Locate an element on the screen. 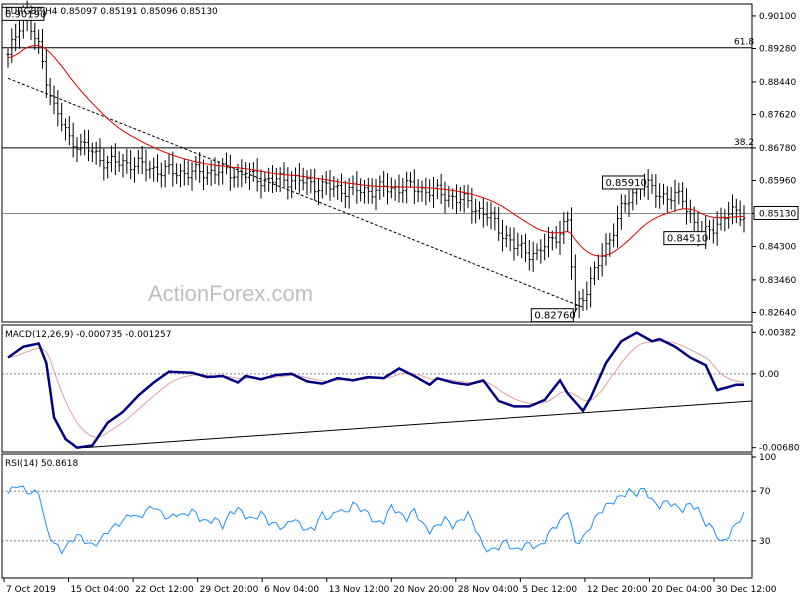 The width and height of the screenshot is (800, 600). x-tick-label-6: 20 Nov 20:00 is located at coordinates (423, 590).